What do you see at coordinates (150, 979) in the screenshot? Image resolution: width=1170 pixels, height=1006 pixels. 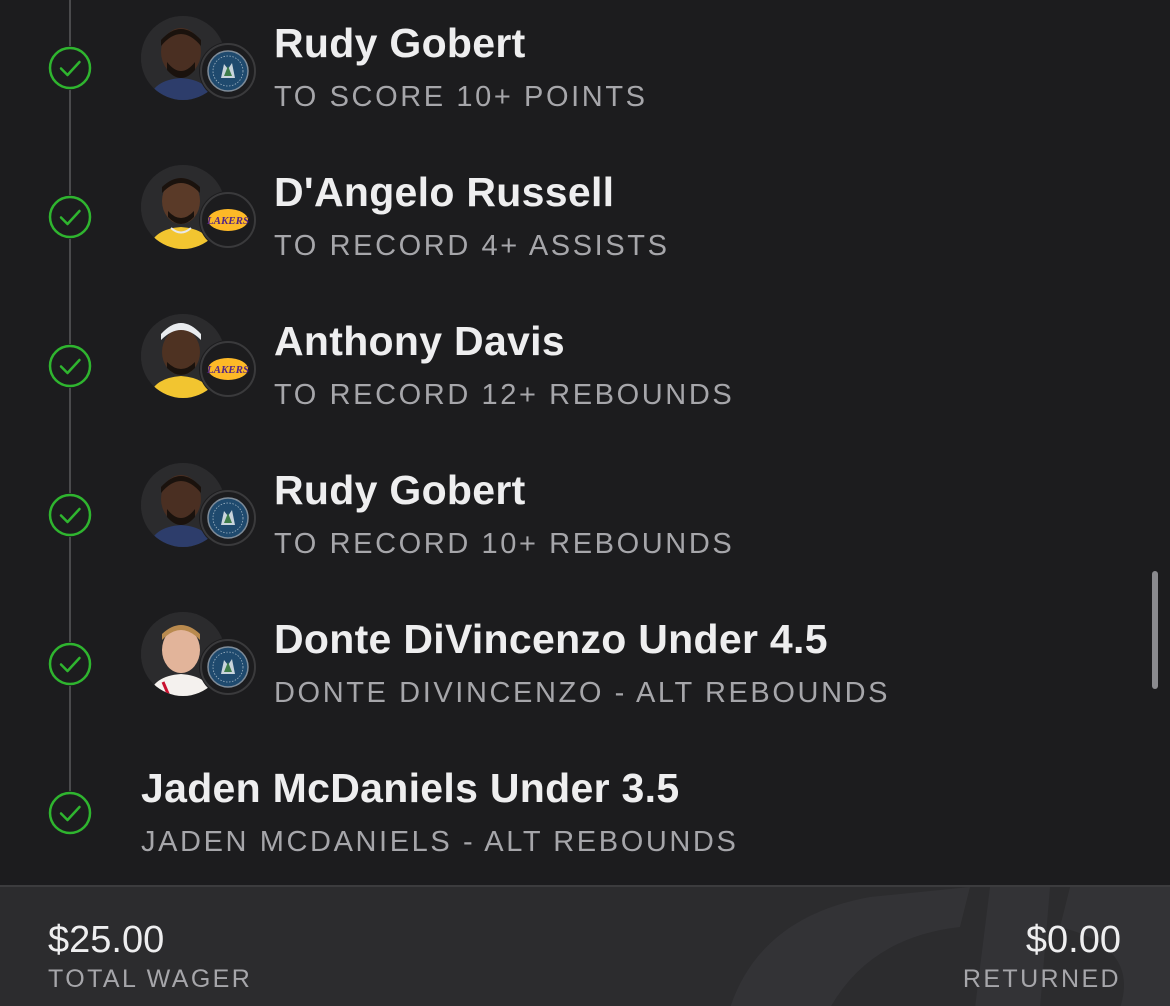 I see `total-wager-label: TOTAL WAGER` at bounding box center [150, 979].